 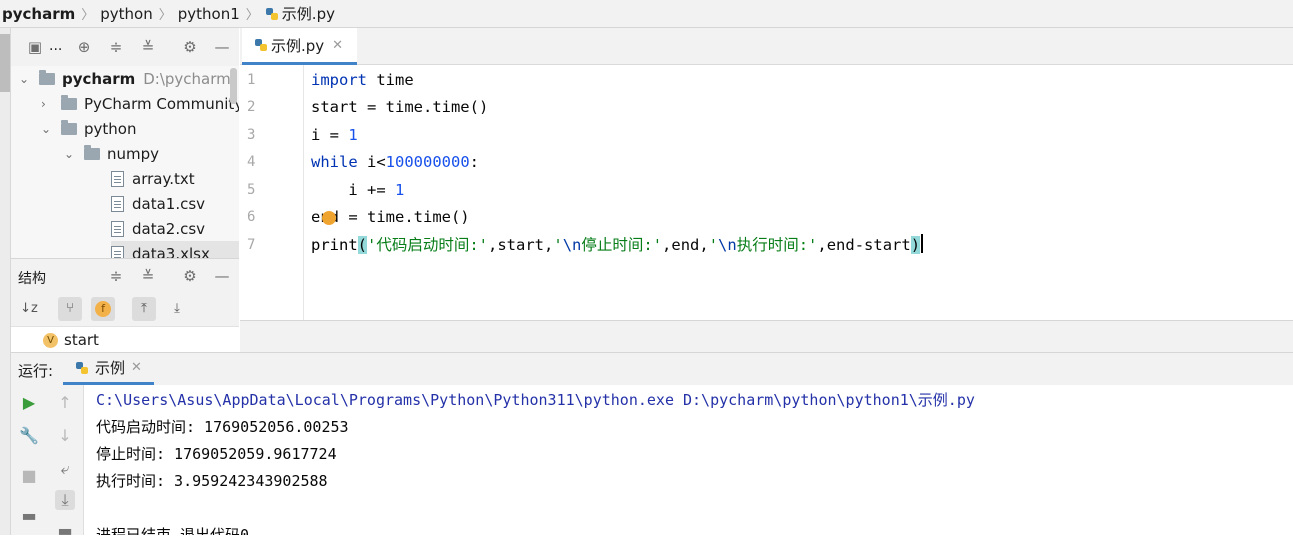 I want to click on string-token: 执行时间:', so click(x=777, y=245).